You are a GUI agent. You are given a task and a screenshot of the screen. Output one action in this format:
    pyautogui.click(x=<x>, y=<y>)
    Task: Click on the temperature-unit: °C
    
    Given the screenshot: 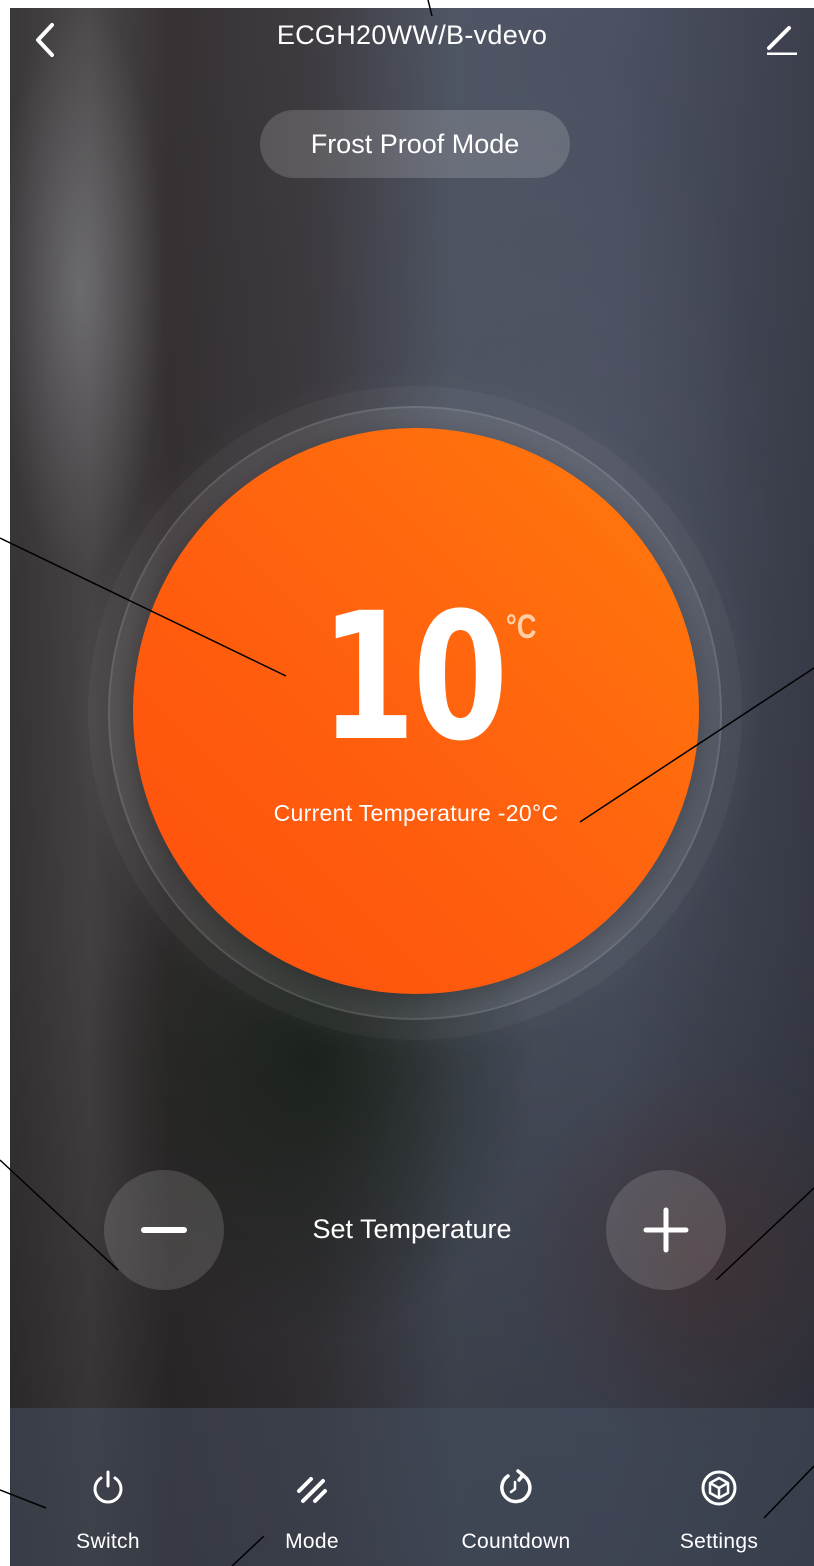 What is the action you would take?
    pyautogui.click(x=521, y=627)
    